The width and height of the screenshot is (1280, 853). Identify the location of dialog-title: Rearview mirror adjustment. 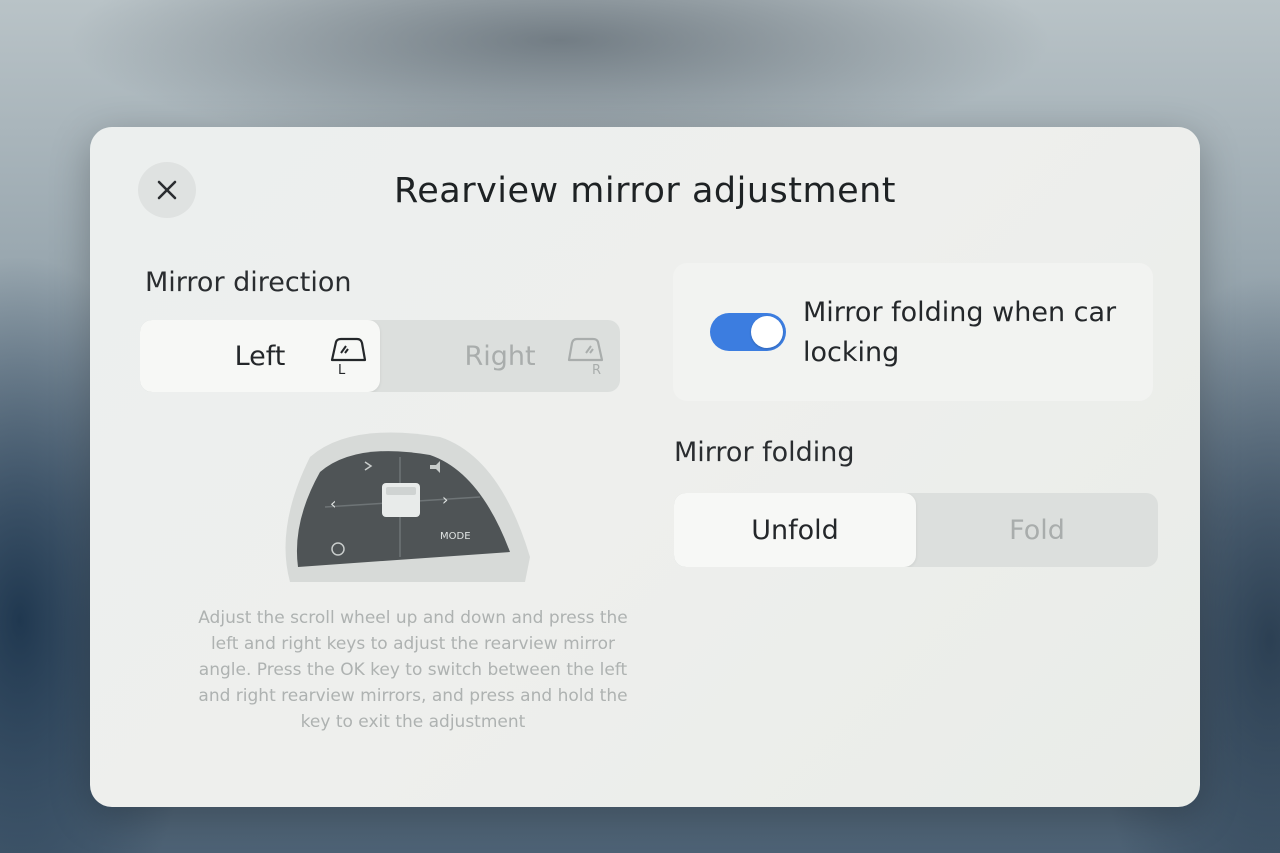
(645, 191).